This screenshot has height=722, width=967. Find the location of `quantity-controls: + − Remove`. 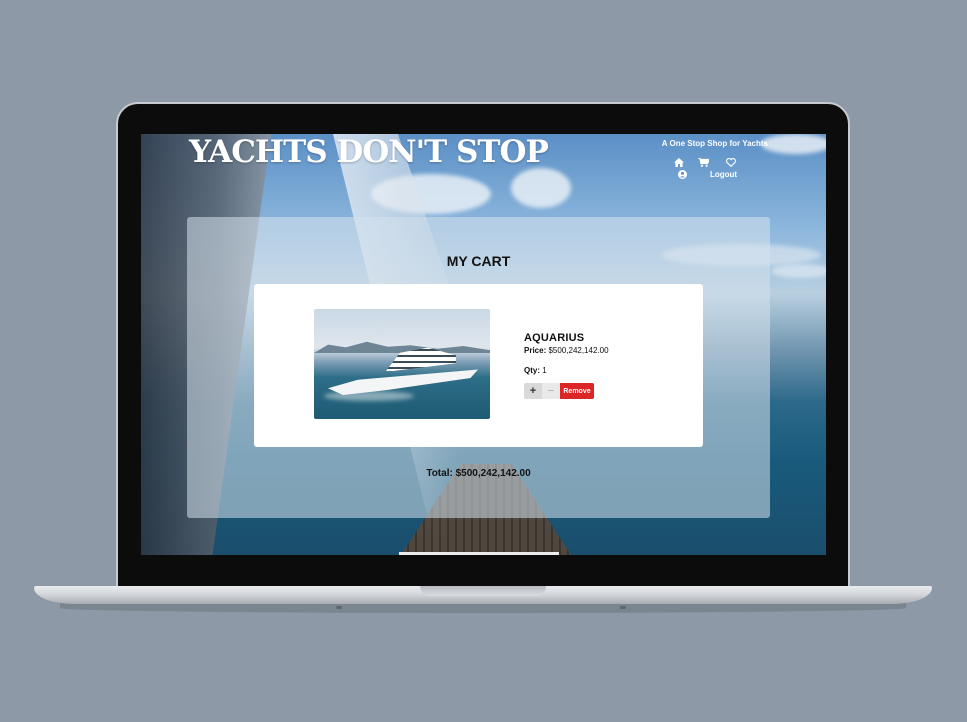

quantity-controls: + − Remove is located at coordinates (559, 391).